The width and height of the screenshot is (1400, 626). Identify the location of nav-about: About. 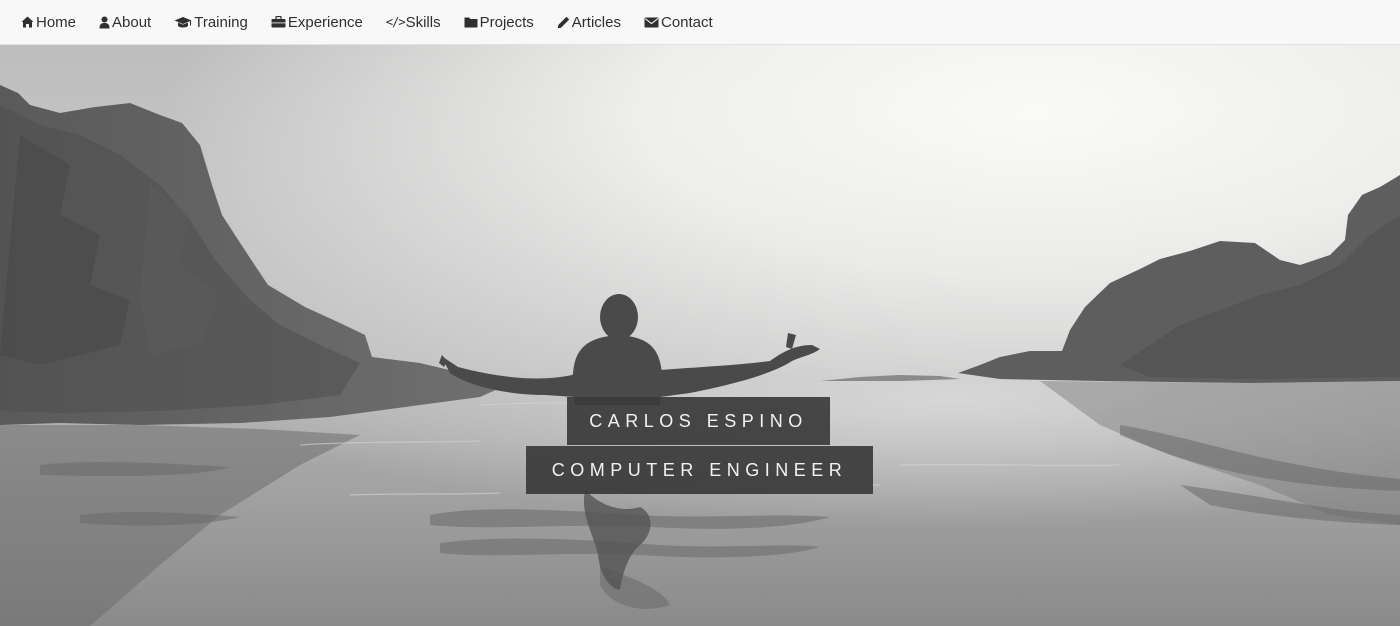
(125, 22).